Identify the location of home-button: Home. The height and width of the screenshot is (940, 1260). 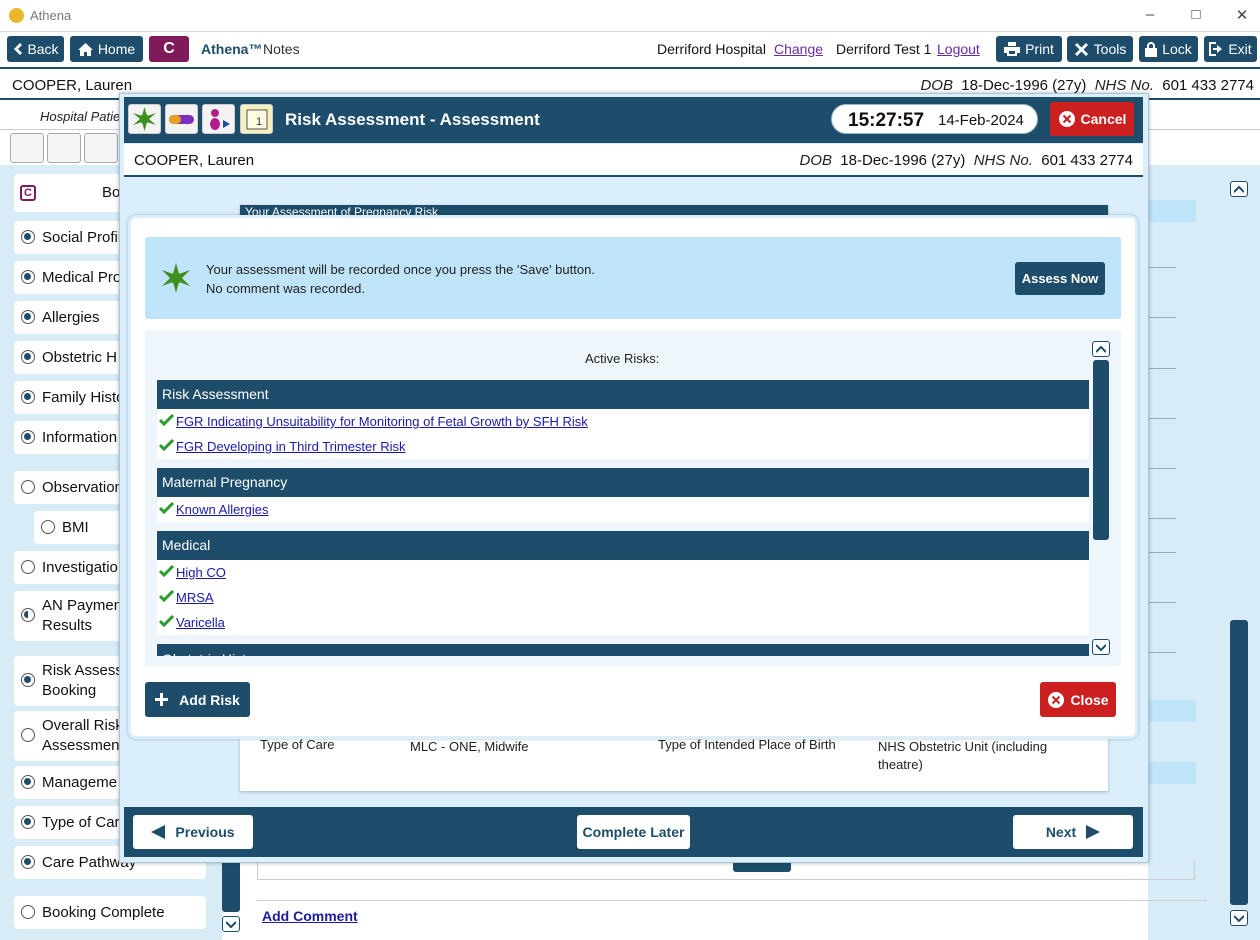
(106, 49).